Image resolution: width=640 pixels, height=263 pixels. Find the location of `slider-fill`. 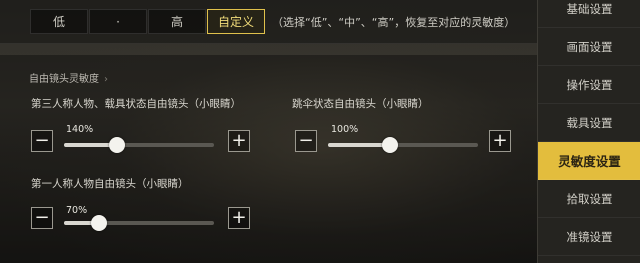

slider-fill is located at coordinates (359, 145).